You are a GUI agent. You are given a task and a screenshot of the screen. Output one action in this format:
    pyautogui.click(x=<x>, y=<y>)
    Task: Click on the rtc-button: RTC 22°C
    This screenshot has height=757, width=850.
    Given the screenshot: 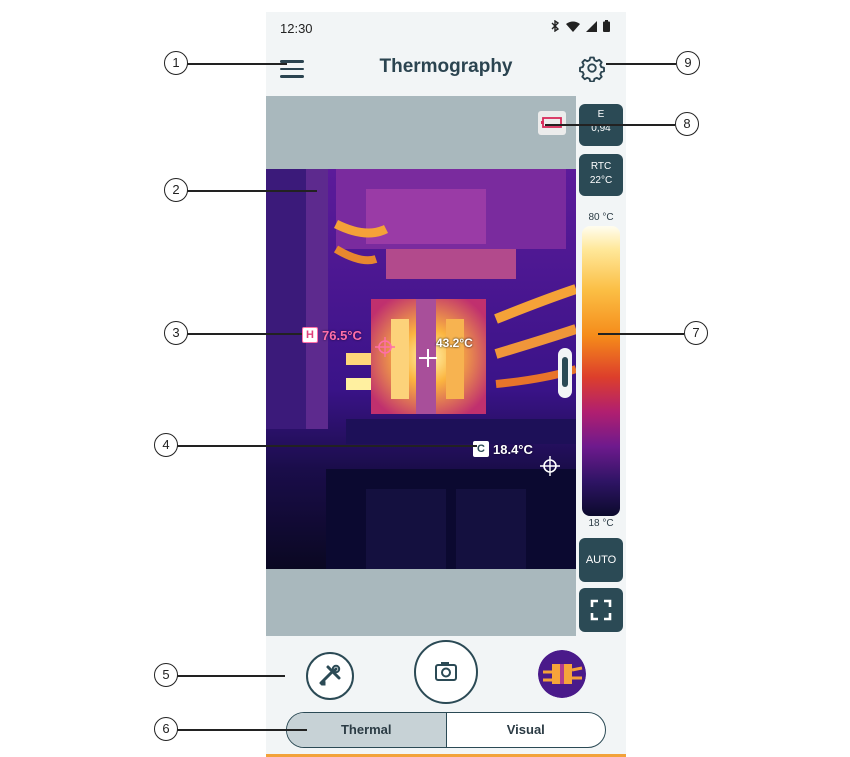 What is the action you would take?
    pyautogui.click(x=601, y=175)
    